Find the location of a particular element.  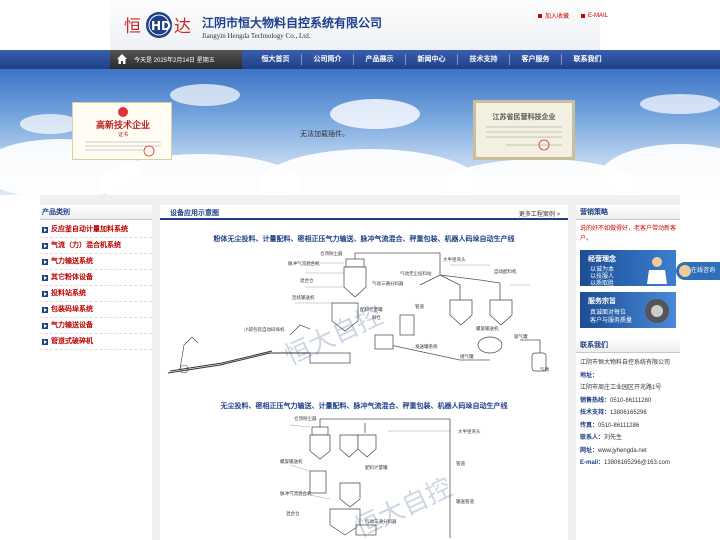

company-logo: 恒 HD 达 is located at coordinates (159, 25).